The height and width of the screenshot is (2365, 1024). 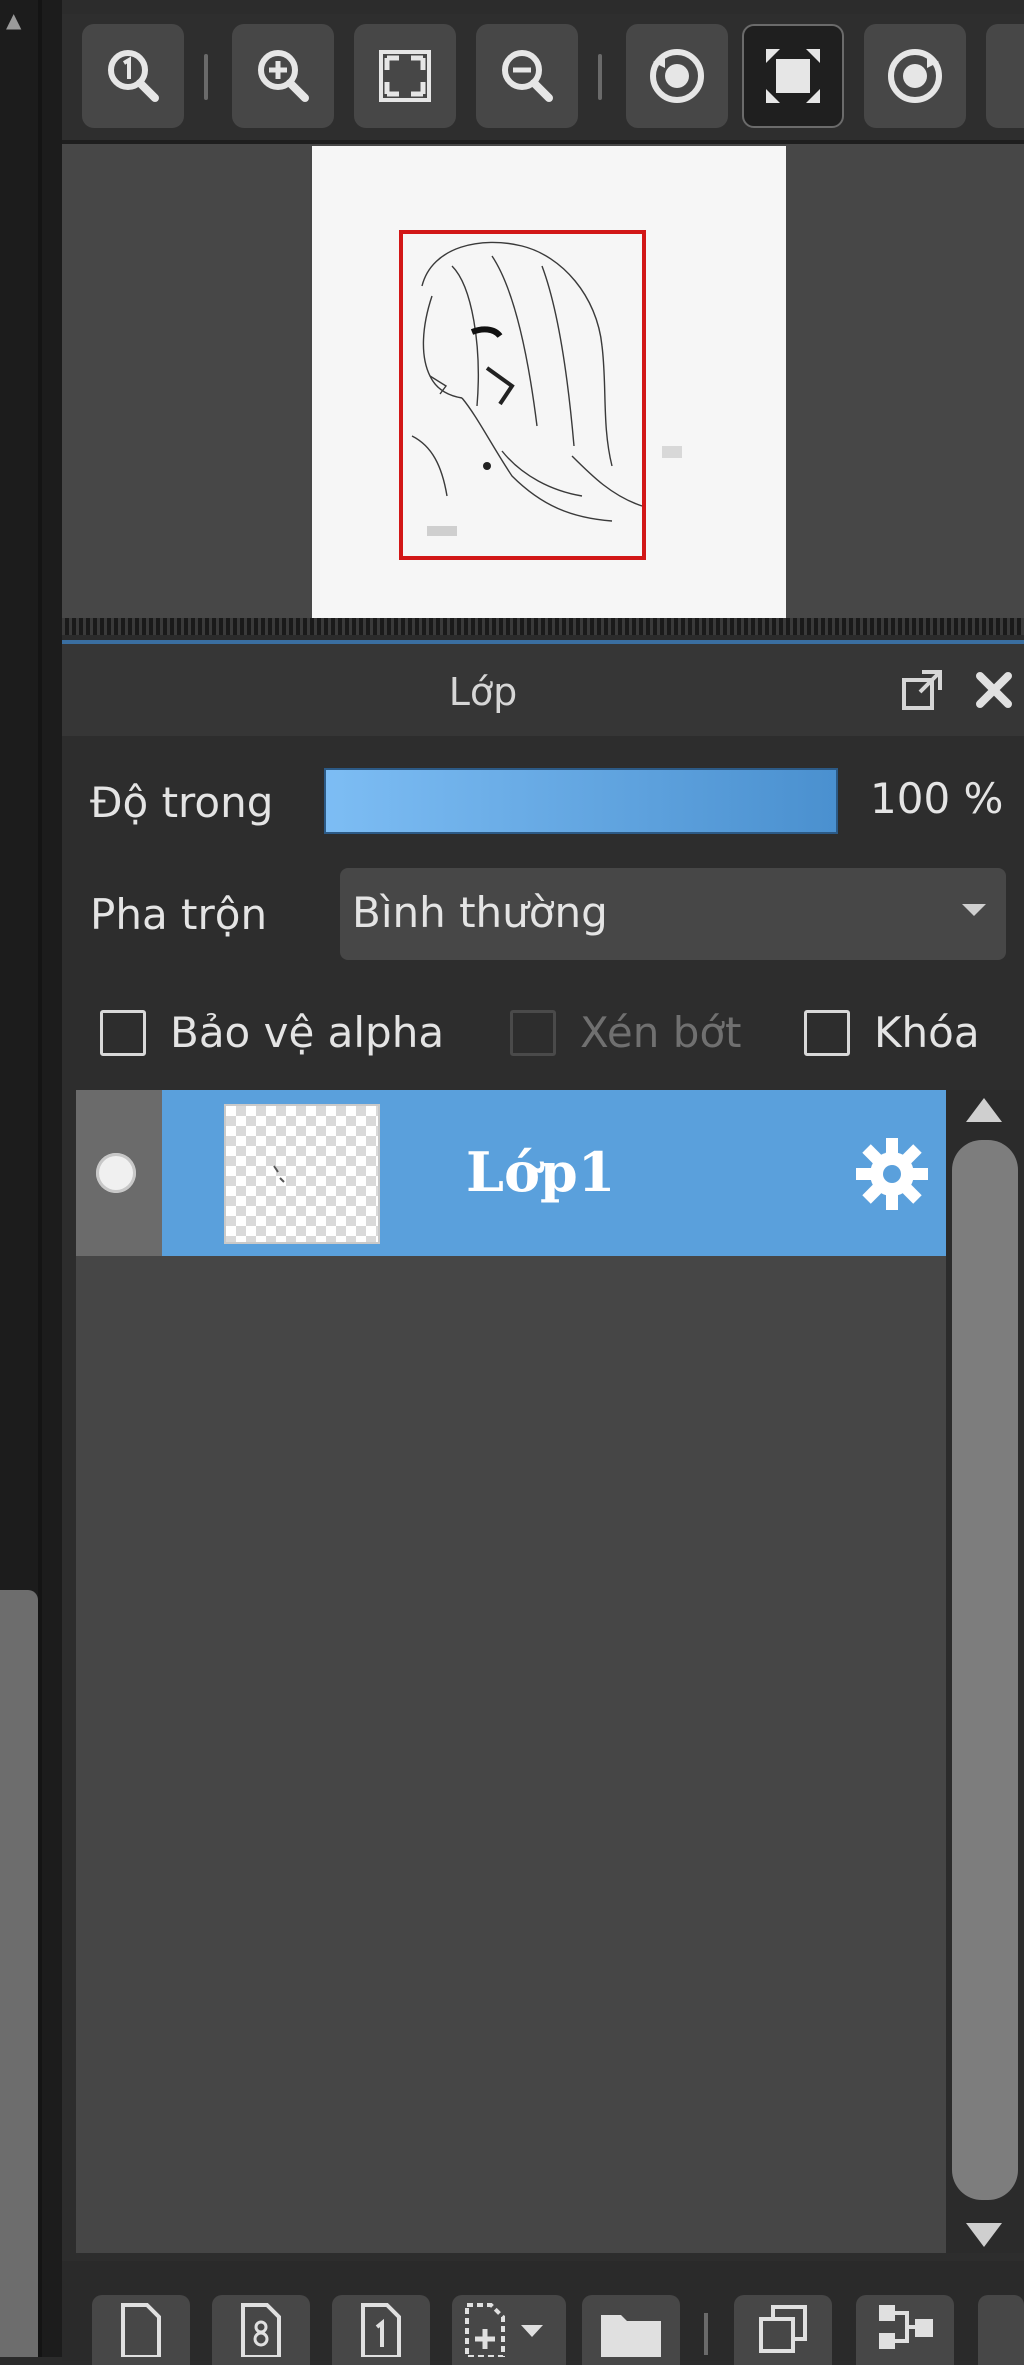 I want to click on panel-splitter, so click(x=543, y=626).